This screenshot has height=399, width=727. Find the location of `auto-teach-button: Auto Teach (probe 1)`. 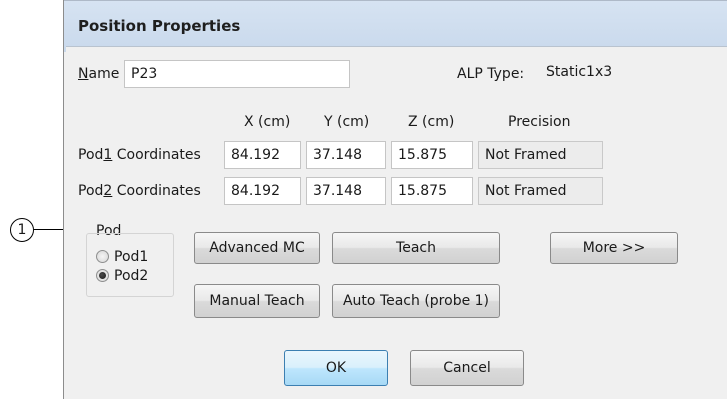

auto-teach-button: Auto Teach (probe 1) is located at coordinates (416, 301).